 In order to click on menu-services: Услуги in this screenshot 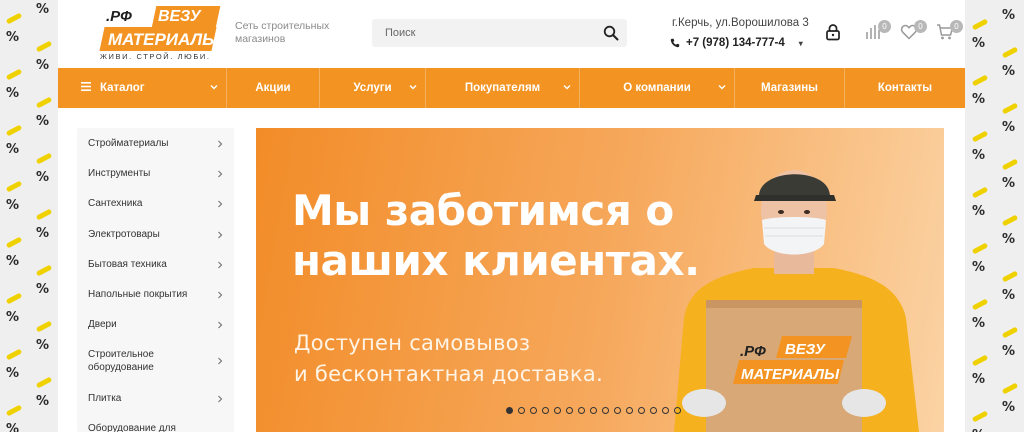, I will do `click(373, 88)`.